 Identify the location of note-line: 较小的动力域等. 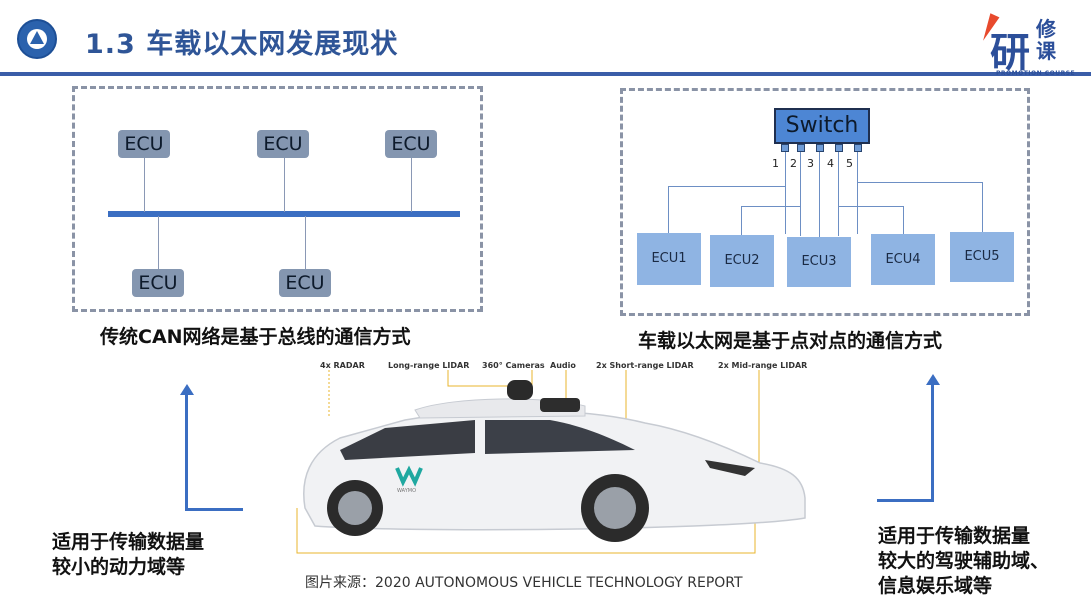
(119, 567).